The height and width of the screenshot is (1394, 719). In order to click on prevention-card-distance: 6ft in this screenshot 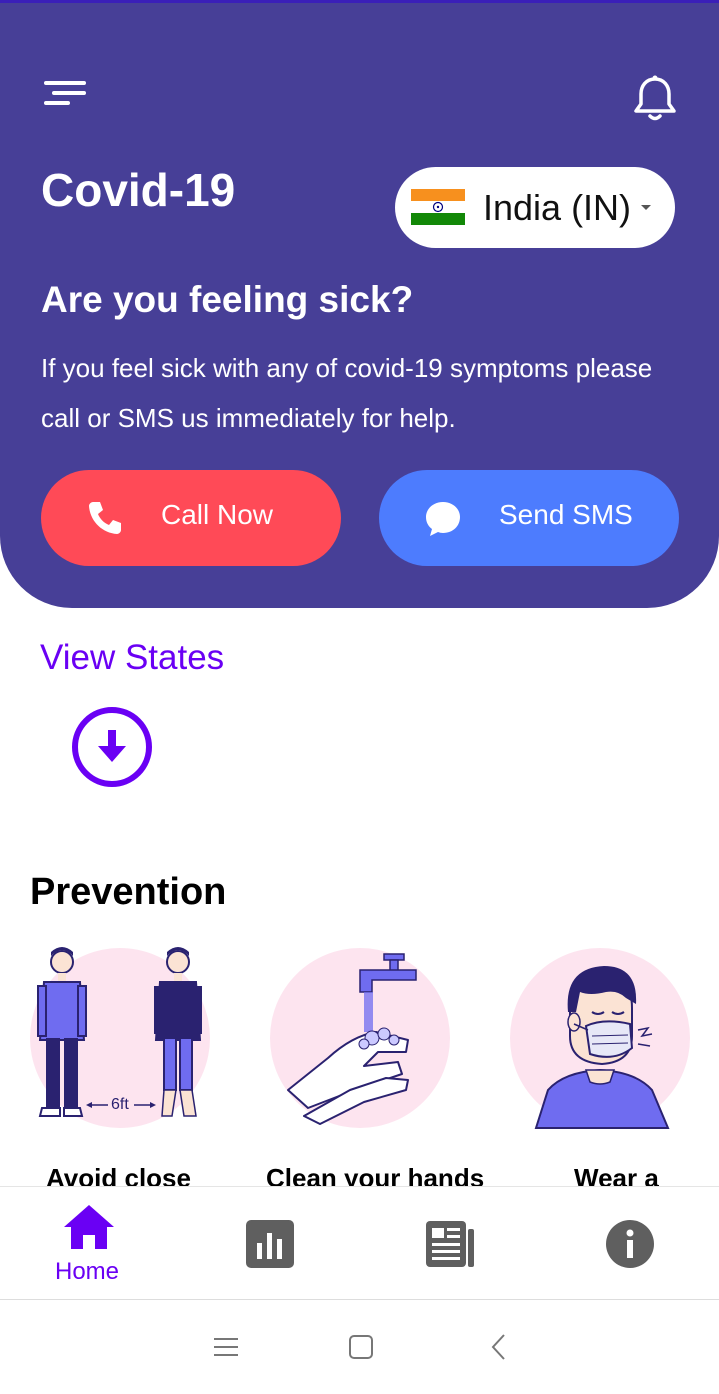, I will do `click(125, 1040)`.